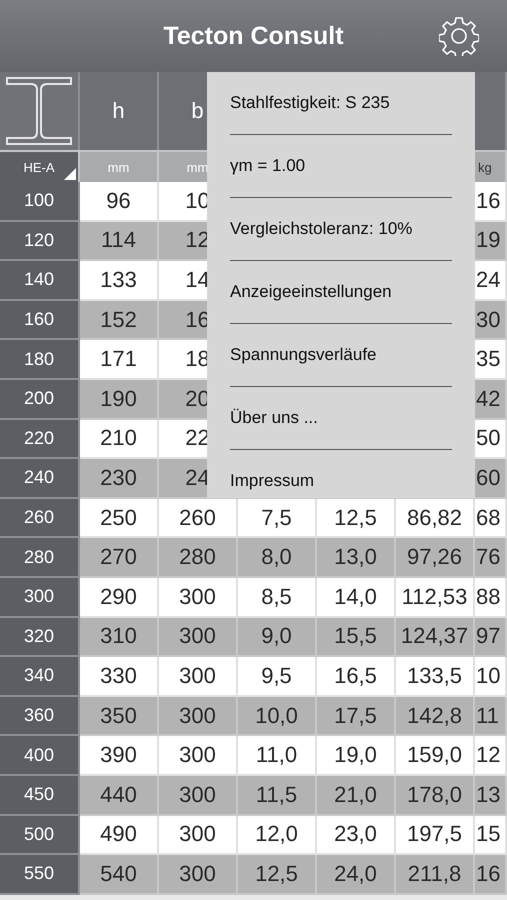  What do you see at coordinates (40, 440) in the screenshot?
I see `profile-size: 220` at bounding box center [40, 440].